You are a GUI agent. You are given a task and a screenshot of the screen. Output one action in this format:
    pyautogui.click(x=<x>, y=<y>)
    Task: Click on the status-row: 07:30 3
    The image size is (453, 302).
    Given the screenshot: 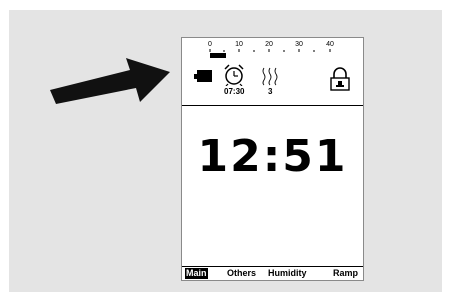 What is the action you would take?
    pyautogui.click(x=273, y=84)
    